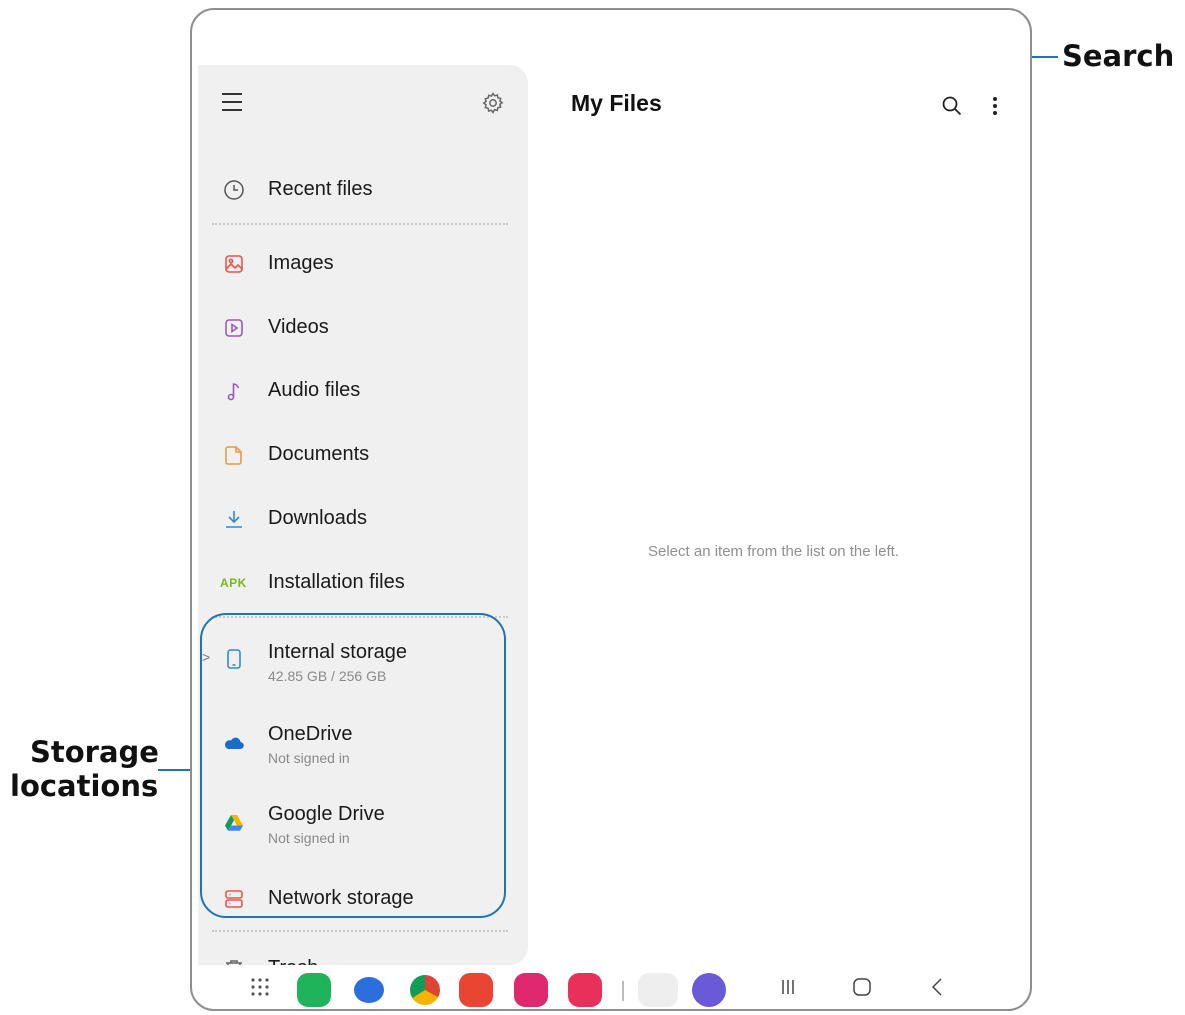 This screenshot has width=1185, height=1015. Describe the element at coordinates (233, 455) in the screenshot. I see `document-icon` at that location.